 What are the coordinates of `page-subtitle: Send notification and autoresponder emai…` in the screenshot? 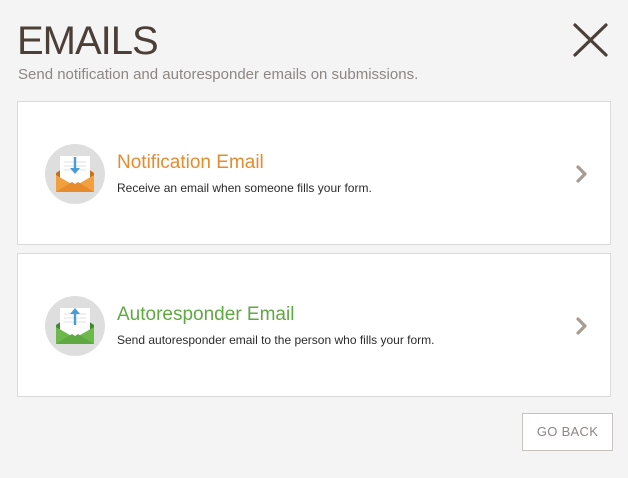 It's located at (218, 74).